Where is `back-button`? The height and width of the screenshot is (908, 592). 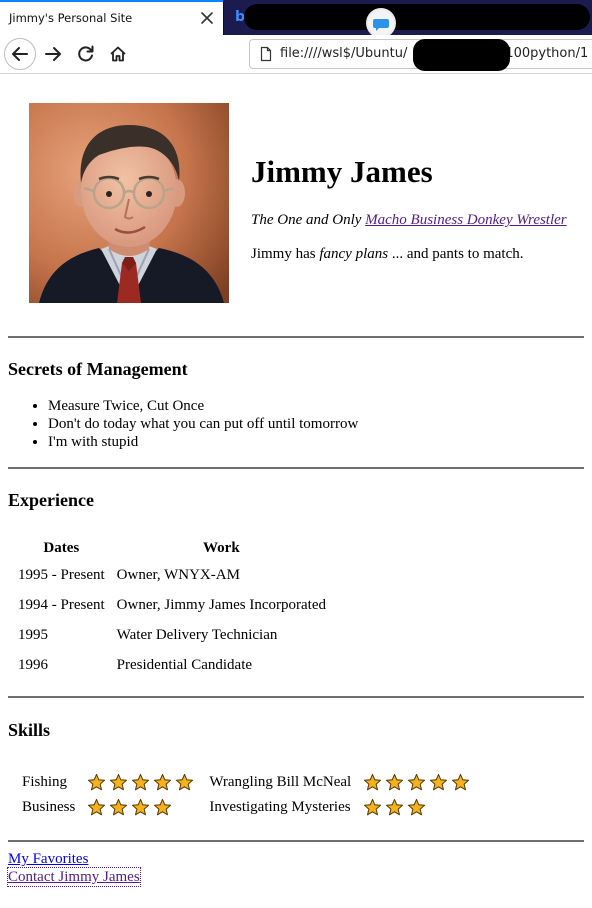 back-button is located at coordinates (20, 54).